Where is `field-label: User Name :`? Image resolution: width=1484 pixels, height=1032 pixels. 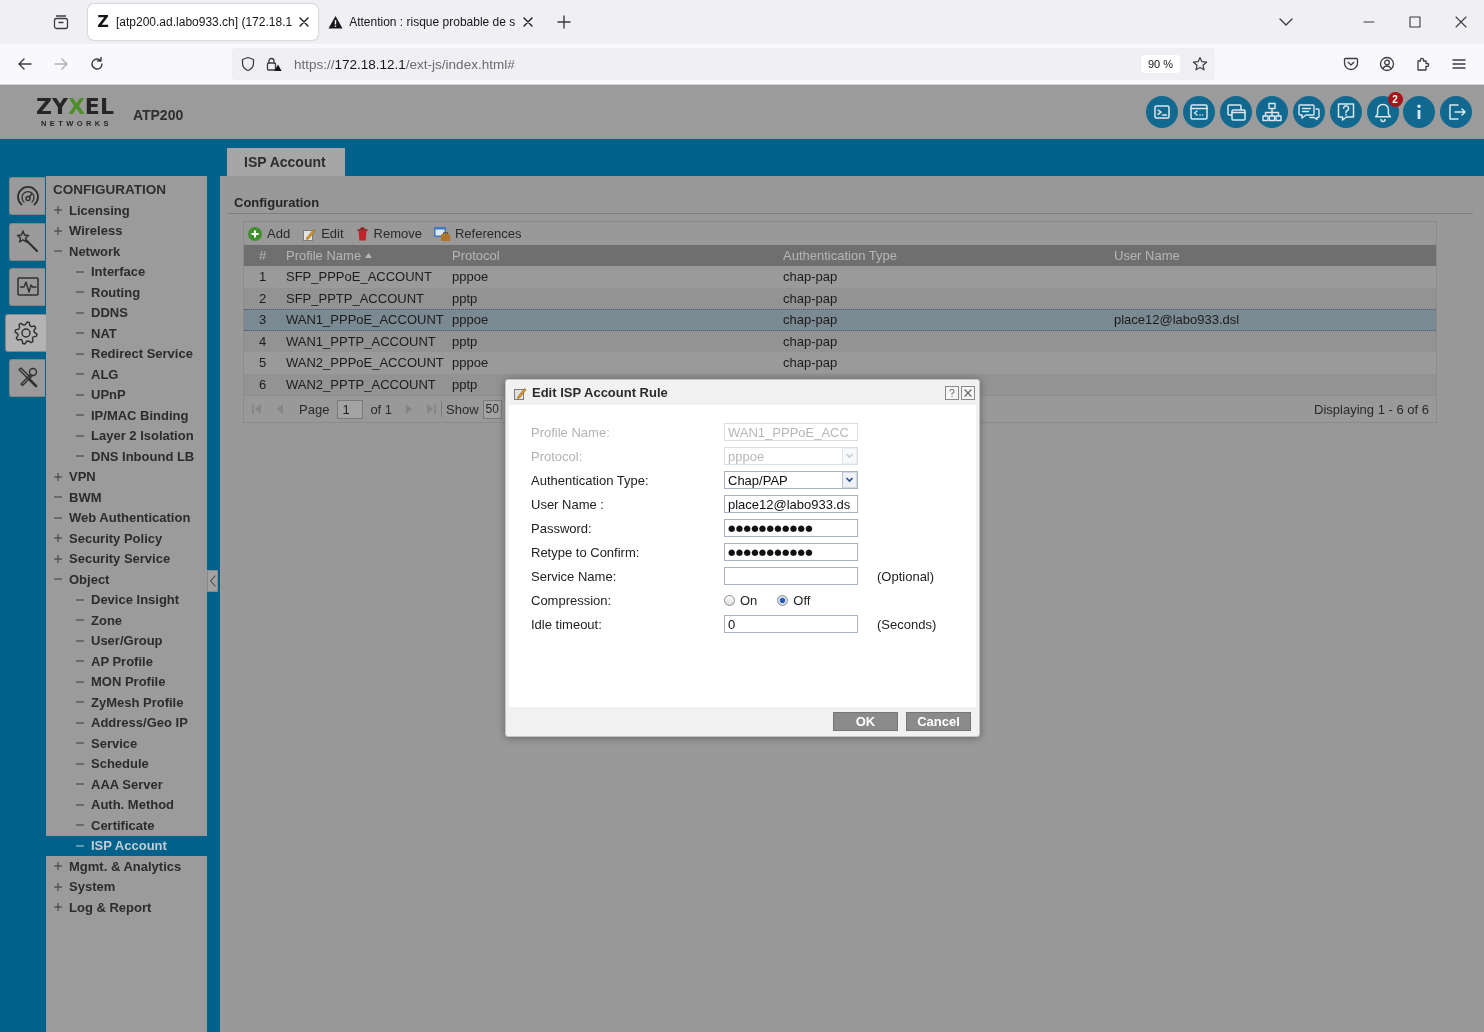
field-label: User Name : is located at coordinates (567, 504).